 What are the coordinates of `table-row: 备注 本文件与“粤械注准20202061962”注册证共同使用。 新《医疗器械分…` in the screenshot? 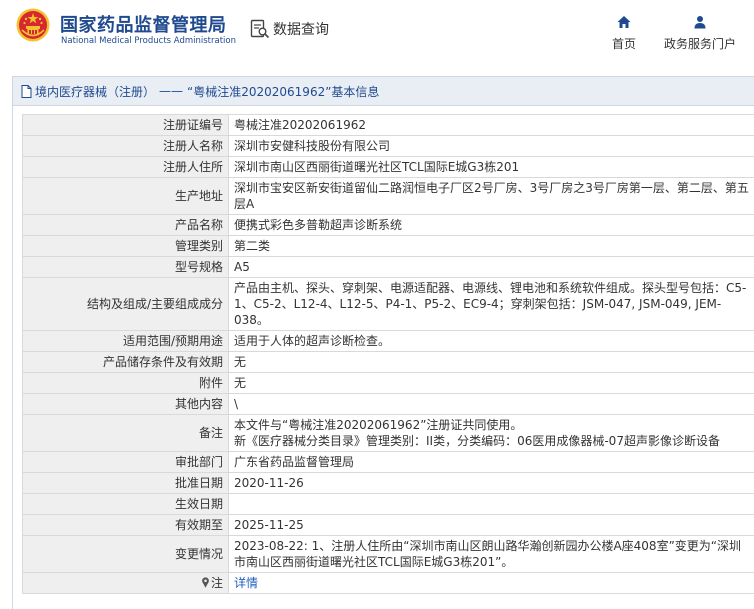 It's located at (388, 433).